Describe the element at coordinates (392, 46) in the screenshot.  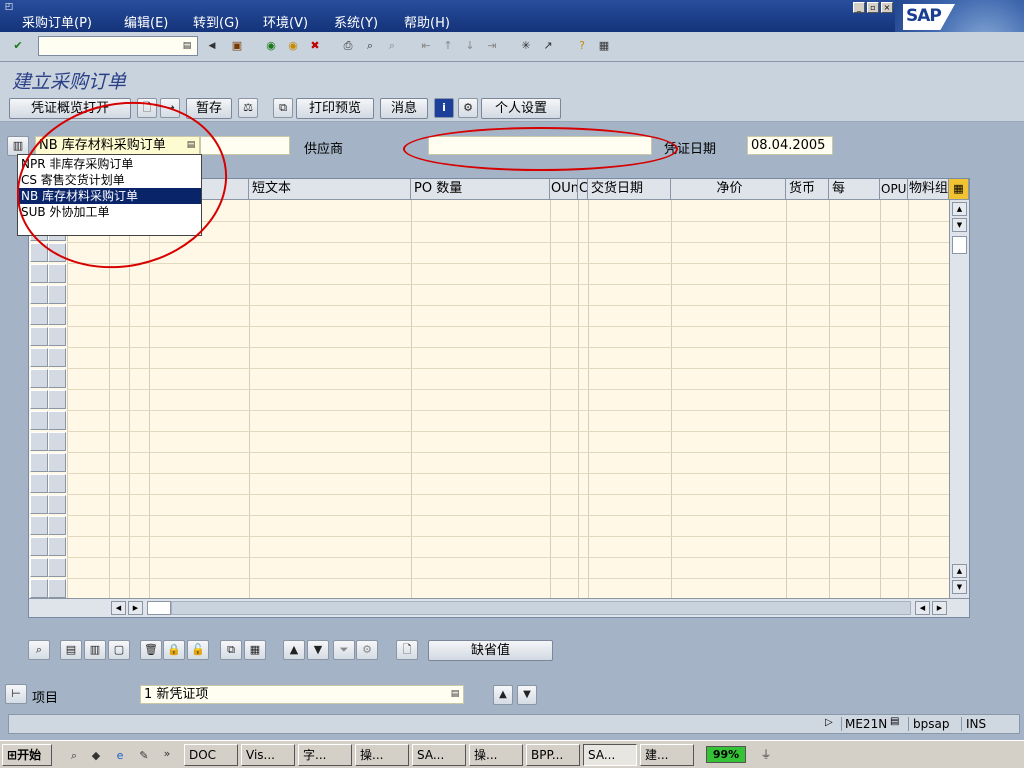
I see `find-next-icon: ⌕` at that location.